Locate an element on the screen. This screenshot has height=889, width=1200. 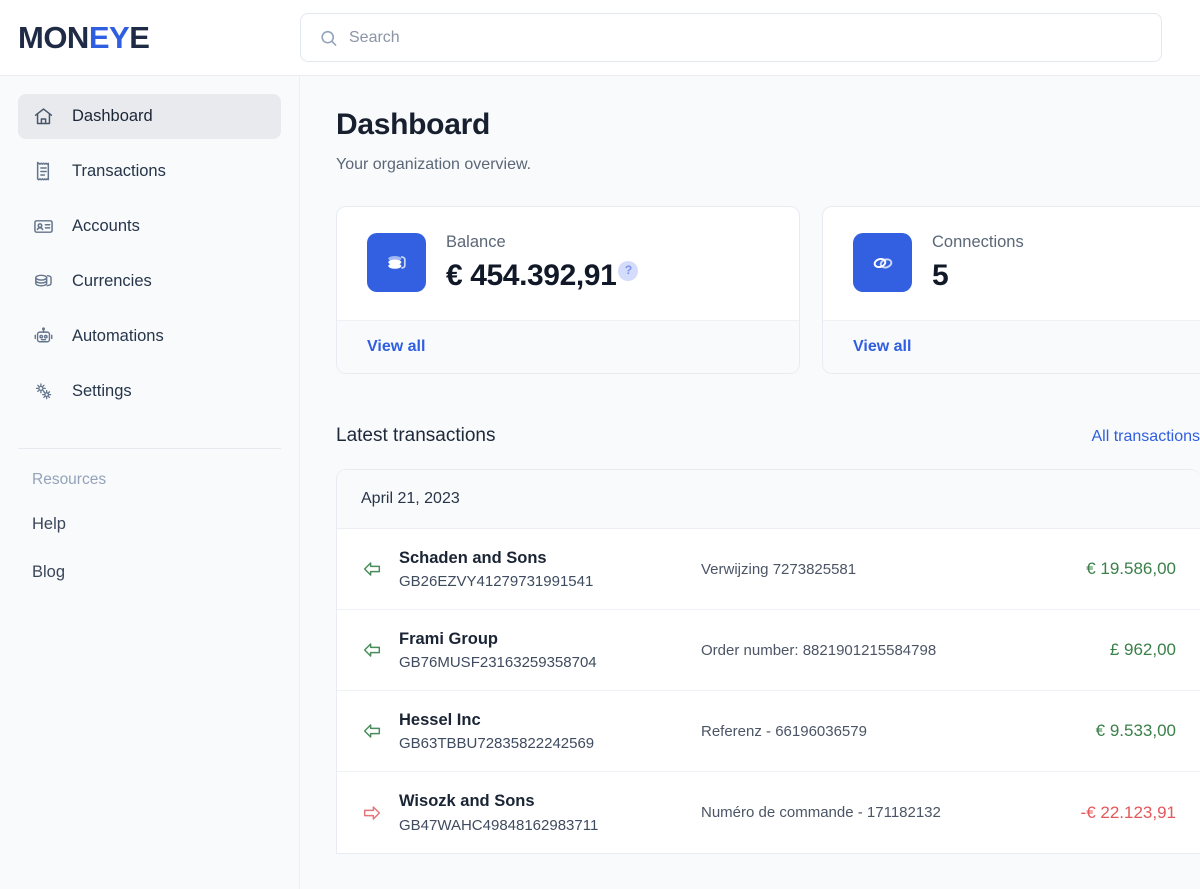
sidebar-item-currencies: Currencies is located at coordinates (149, 281).